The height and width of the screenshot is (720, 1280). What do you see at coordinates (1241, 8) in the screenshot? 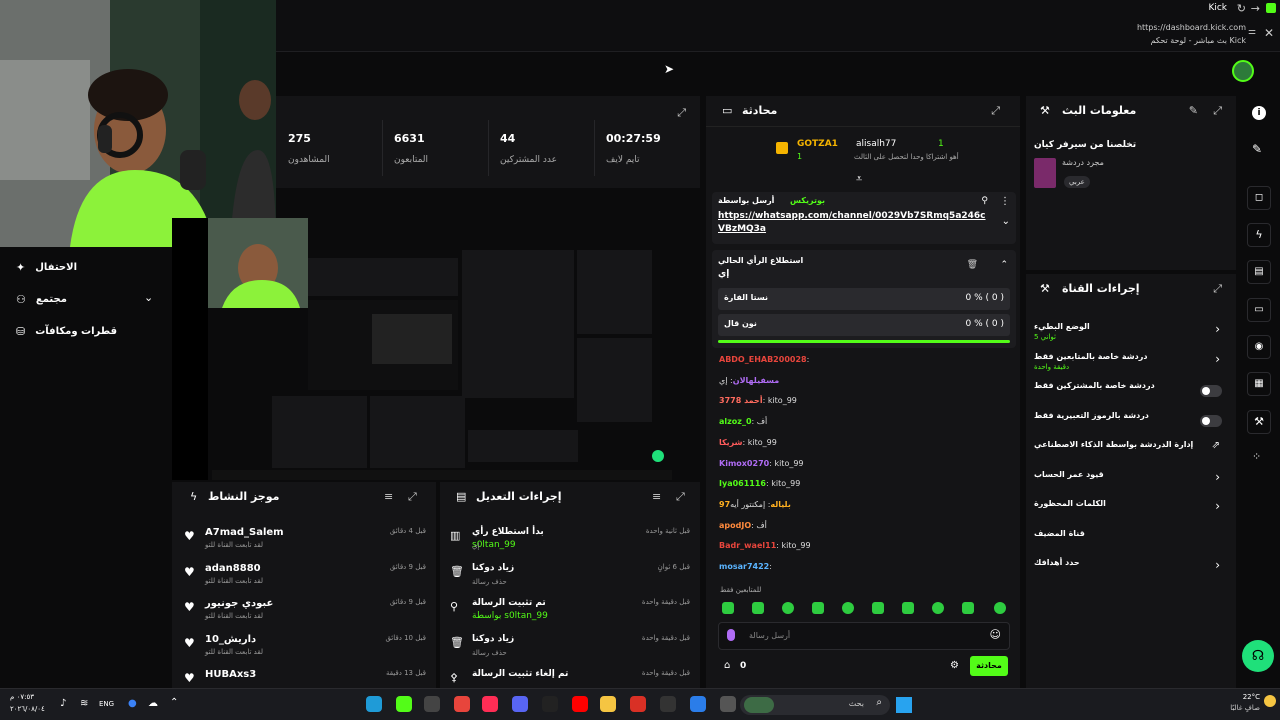
I see `refresh-icon: ↻` at bounding box center [1241, 8].